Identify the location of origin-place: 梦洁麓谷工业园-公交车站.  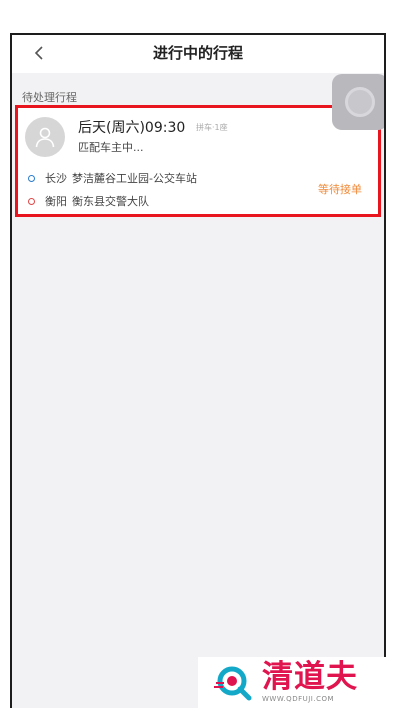
(134, 178).